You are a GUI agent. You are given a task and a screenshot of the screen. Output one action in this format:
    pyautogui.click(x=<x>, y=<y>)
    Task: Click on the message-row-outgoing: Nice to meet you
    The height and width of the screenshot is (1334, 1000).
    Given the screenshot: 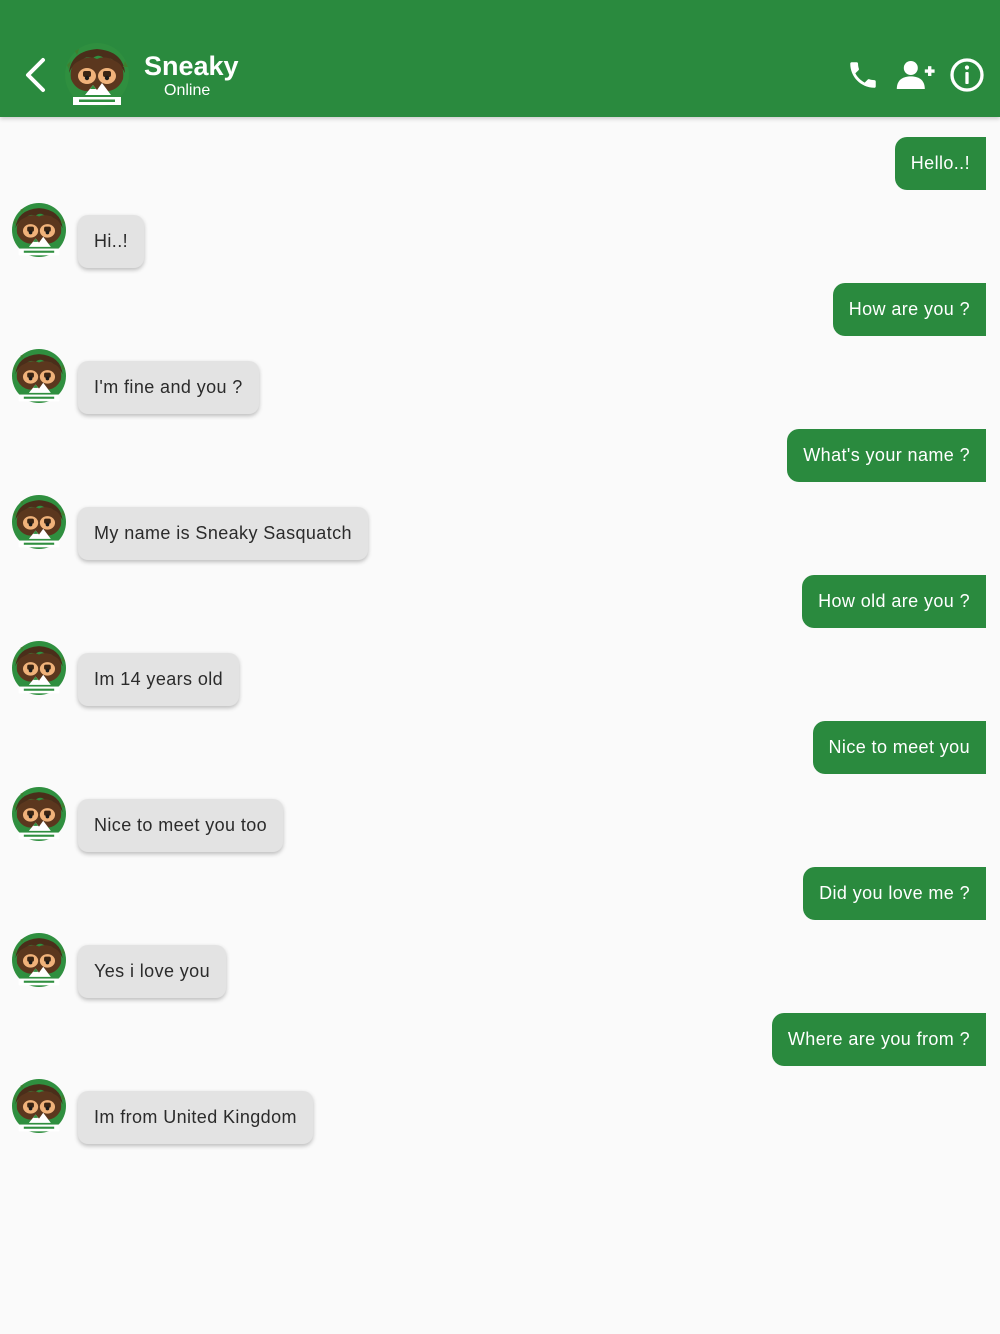 What is the action you would take?
    pyautogui.click(x=500, y=749)
    